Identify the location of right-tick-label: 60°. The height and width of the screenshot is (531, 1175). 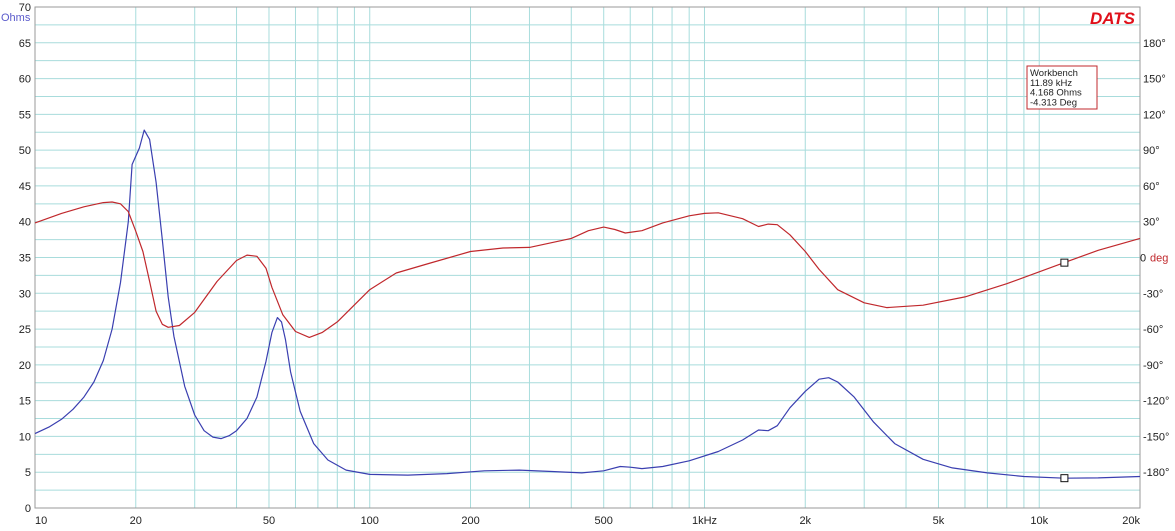
(1151, 187).